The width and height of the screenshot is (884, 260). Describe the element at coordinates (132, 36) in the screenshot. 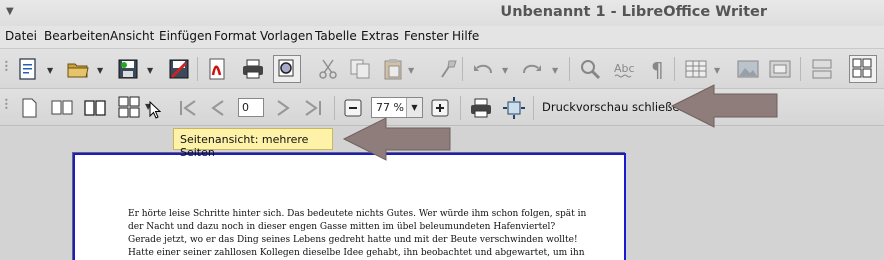

I see `menu-ansicht: Ansicht` at that location.